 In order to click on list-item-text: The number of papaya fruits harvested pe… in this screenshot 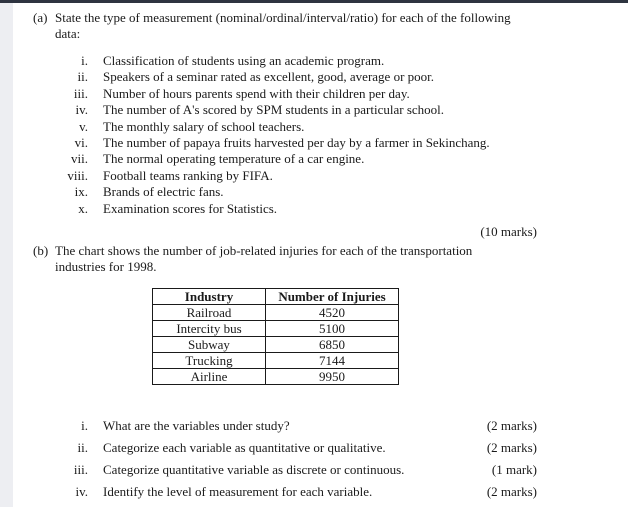, I will do `click(296, 142)`.